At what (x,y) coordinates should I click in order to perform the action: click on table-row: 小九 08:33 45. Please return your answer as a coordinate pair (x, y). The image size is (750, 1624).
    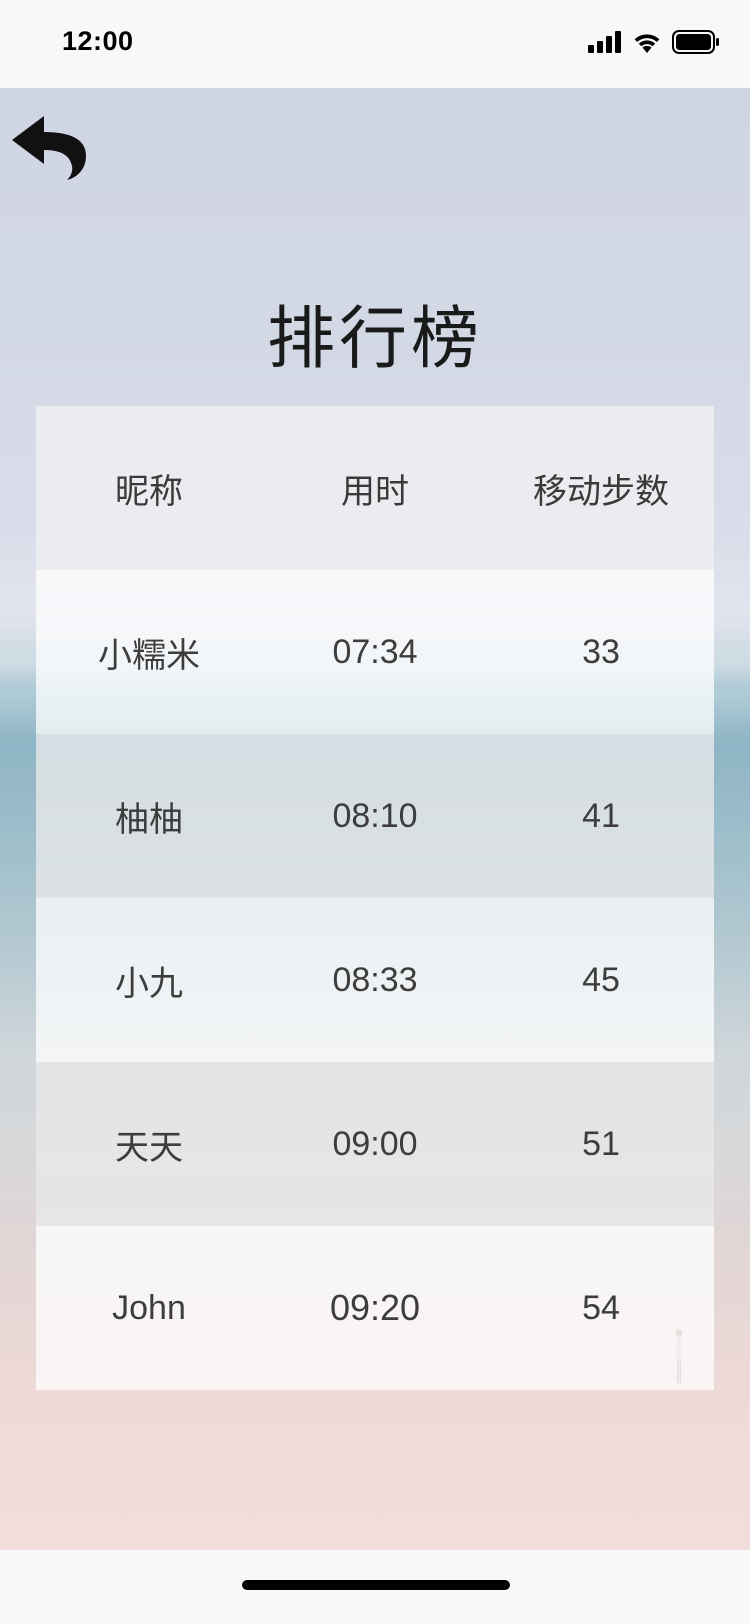
    Looking at the image, I should click on (375, 980).